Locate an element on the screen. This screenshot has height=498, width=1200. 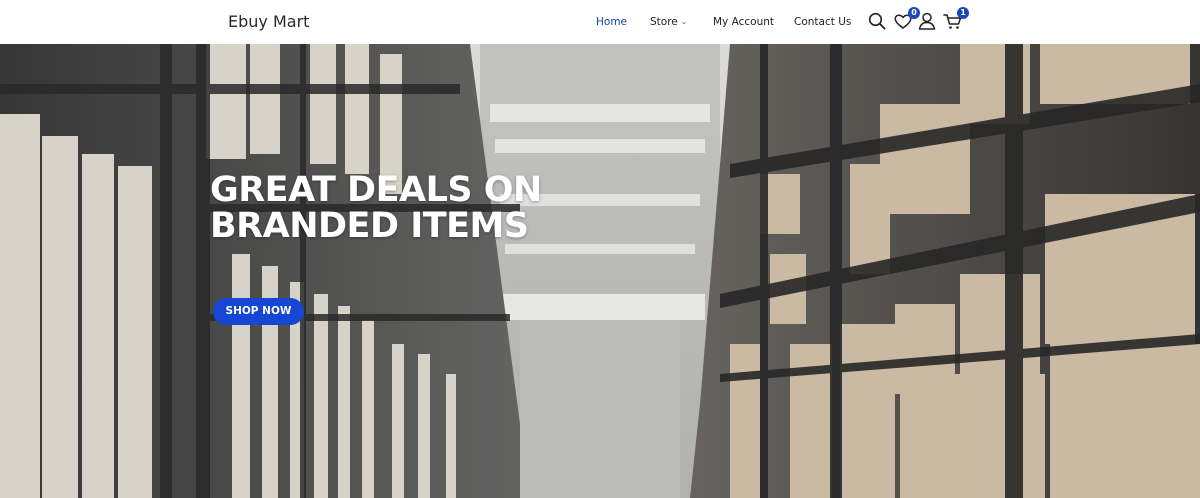
hero-title: GREAT DEALS ON BRANDED ITEMS is located at coordinates (420, 208).